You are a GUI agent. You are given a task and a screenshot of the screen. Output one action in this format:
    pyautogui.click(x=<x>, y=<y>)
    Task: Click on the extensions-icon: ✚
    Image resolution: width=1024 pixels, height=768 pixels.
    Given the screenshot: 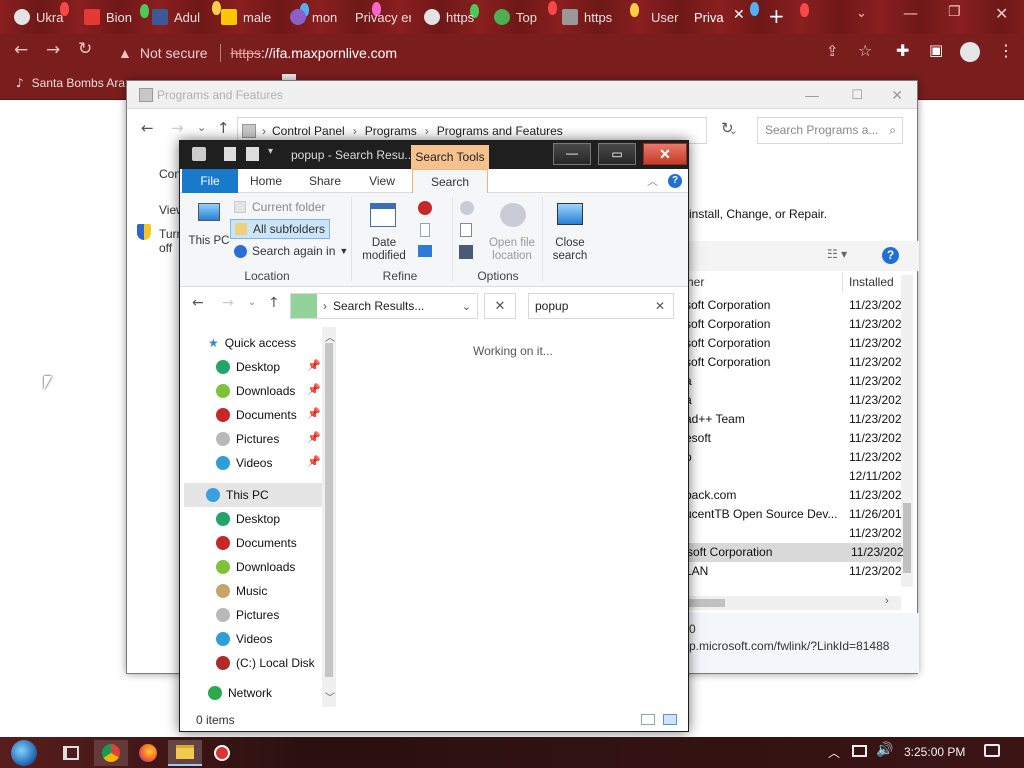 What is the action you would take?
    pyautogui.click(x=902, y=50)
    